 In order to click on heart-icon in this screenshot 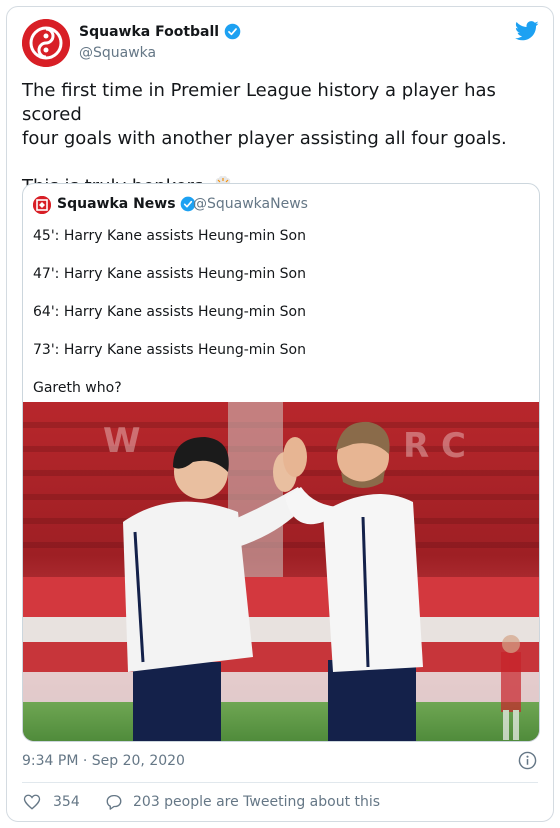, I will do `click(32, 802)`.